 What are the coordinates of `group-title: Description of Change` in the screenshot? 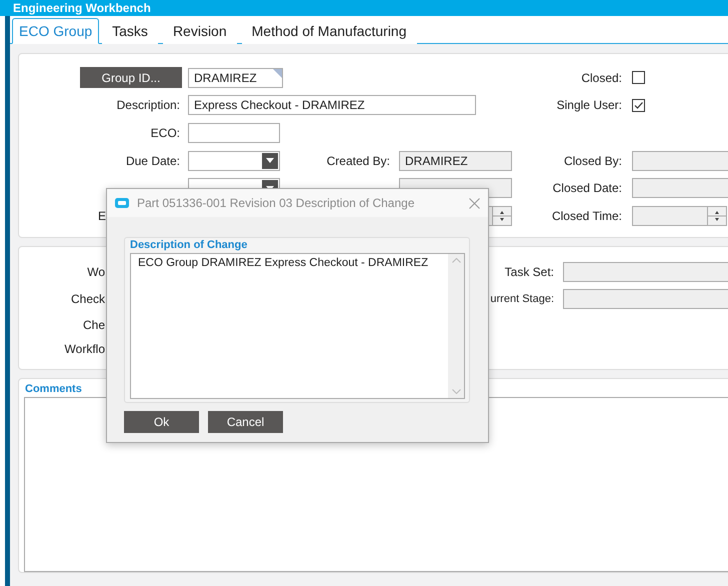 It's located at (189, 245).